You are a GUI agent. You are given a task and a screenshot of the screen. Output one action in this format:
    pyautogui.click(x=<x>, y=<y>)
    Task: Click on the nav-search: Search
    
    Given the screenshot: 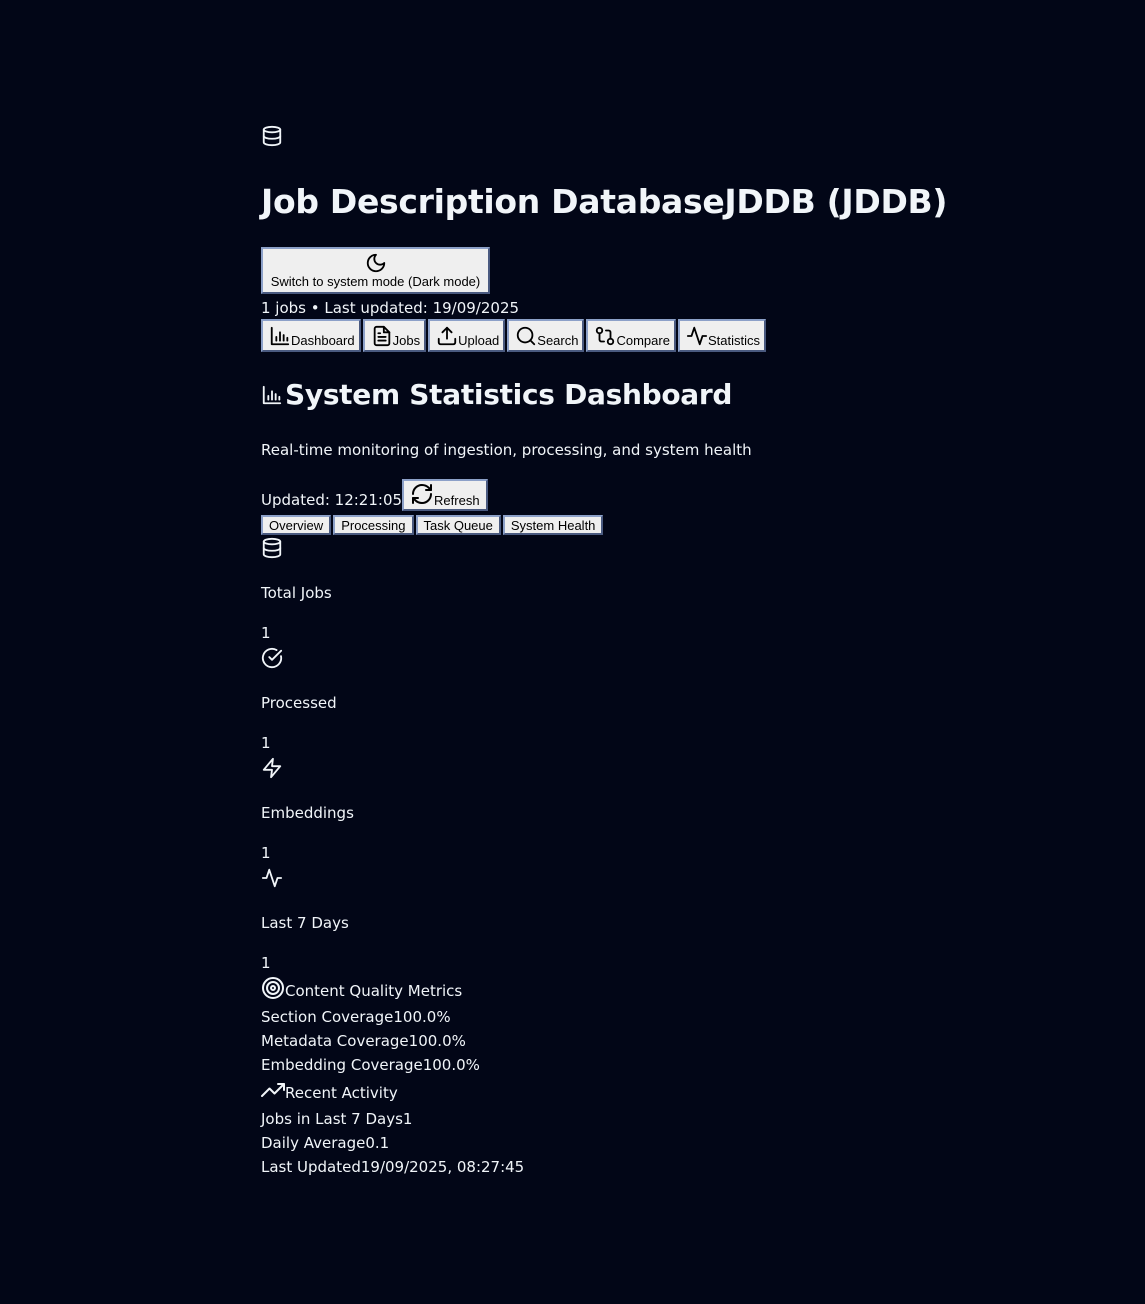 What is the action you would take?
    pyautogui.click(x=546, y=335)
    